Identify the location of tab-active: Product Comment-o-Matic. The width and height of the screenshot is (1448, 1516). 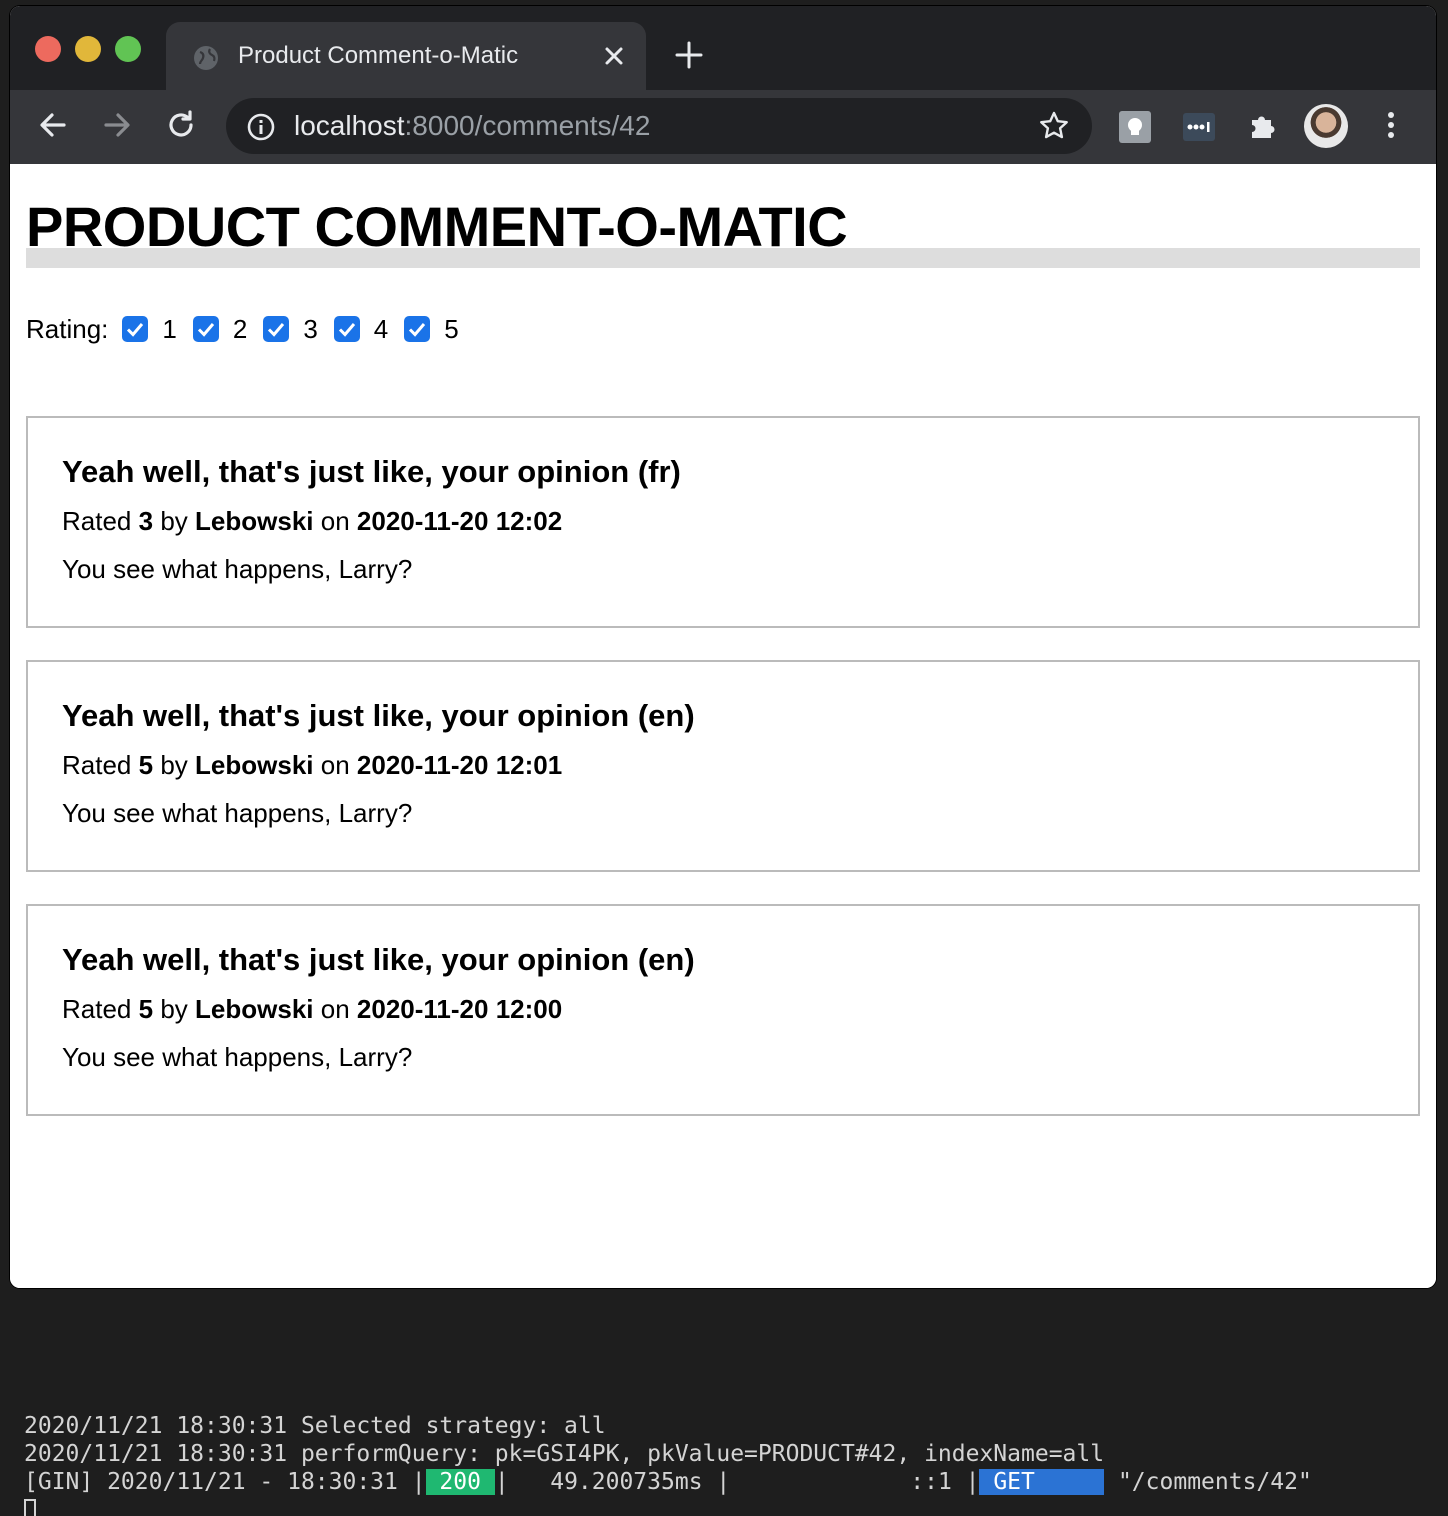
(406, 56).